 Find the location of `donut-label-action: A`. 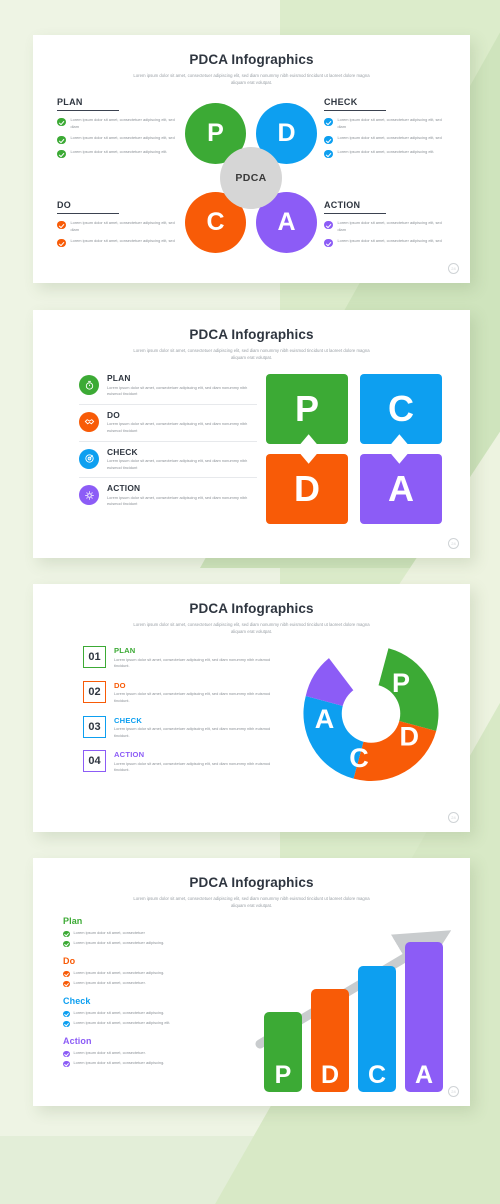

donut-label-action: A is located at coordinates (325, 719).